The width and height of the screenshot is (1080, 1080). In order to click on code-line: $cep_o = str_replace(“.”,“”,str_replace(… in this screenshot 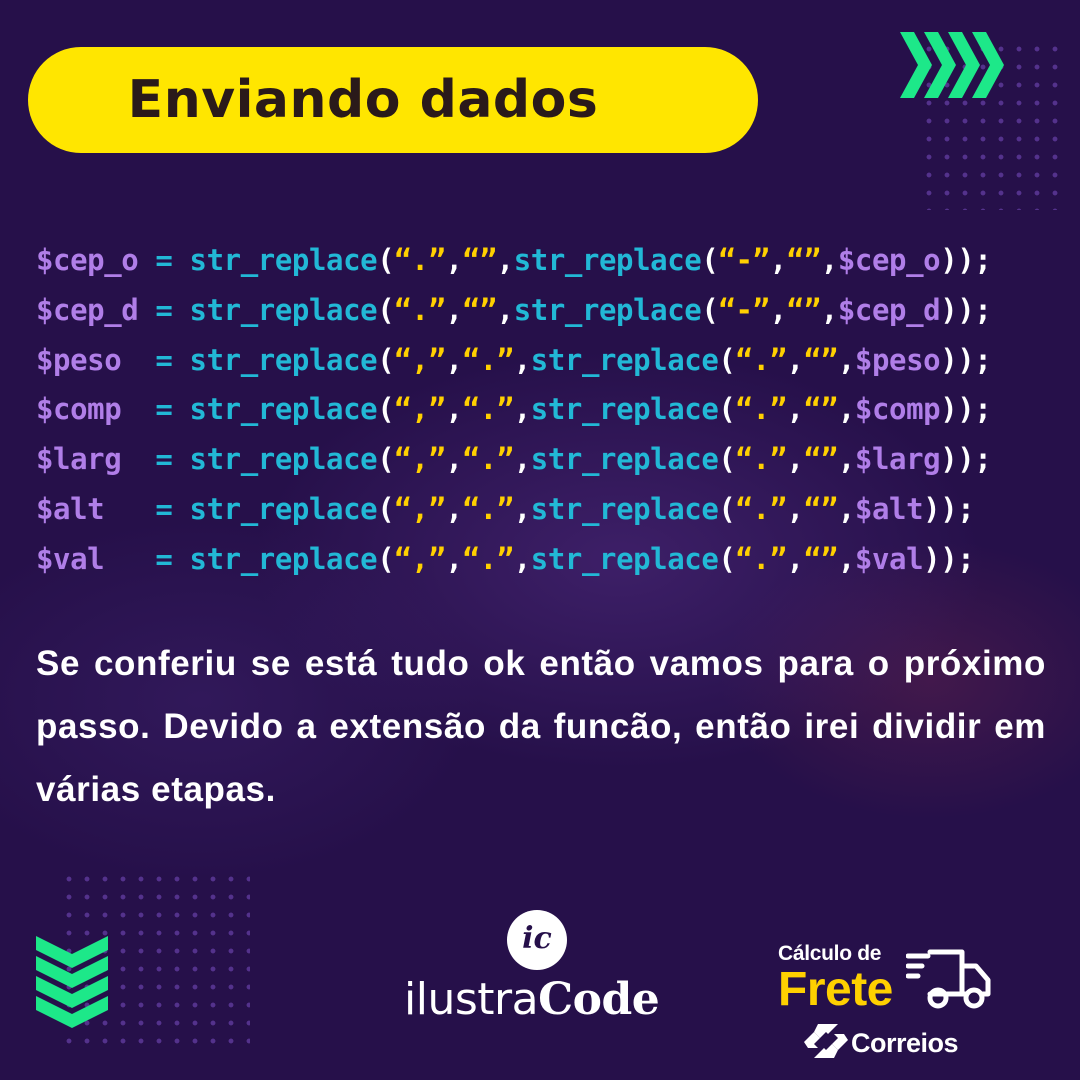, I will do `click(551, 261)`.